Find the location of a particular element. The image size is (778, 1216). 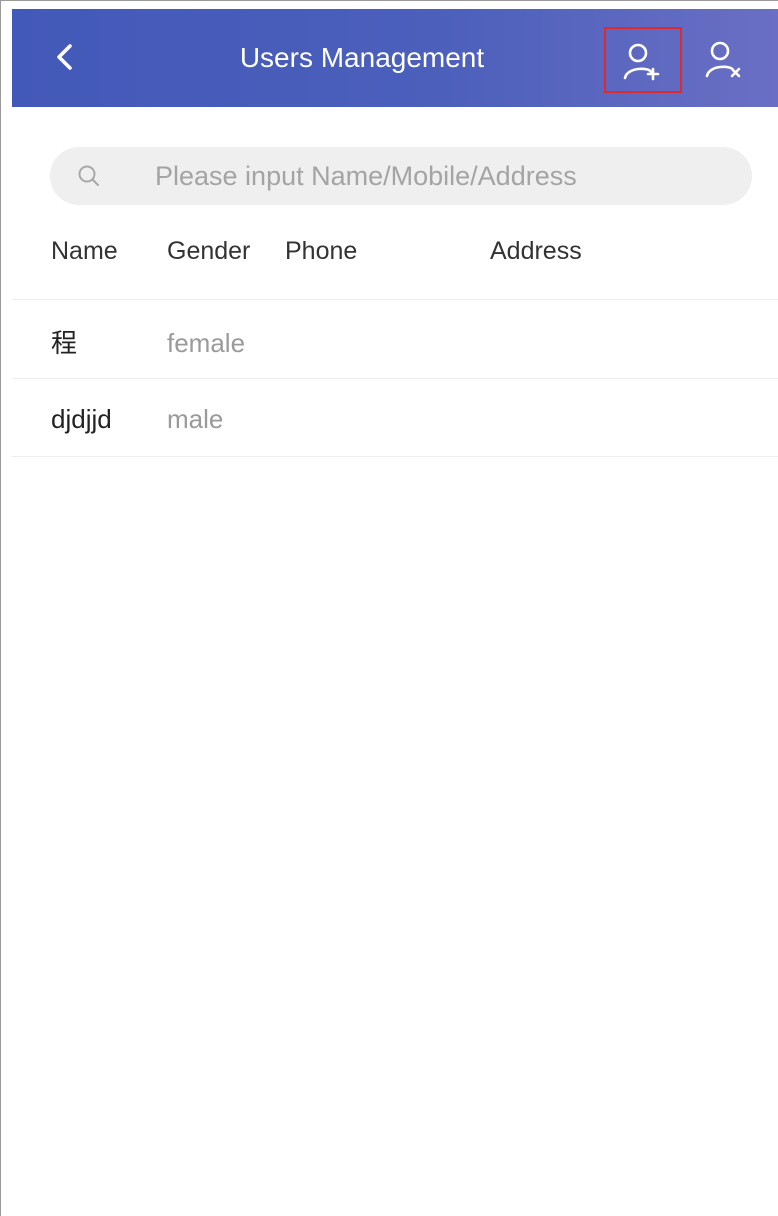

row-gender: female is located at coordinates (206, 343).